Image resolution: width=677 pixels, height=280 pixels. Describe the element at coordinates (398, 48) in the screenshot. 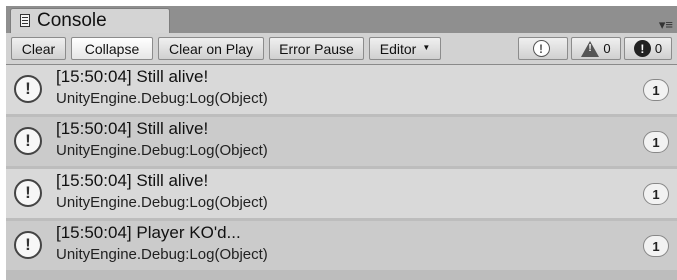

I see `editor-dropdown-label: Editor` at that location.